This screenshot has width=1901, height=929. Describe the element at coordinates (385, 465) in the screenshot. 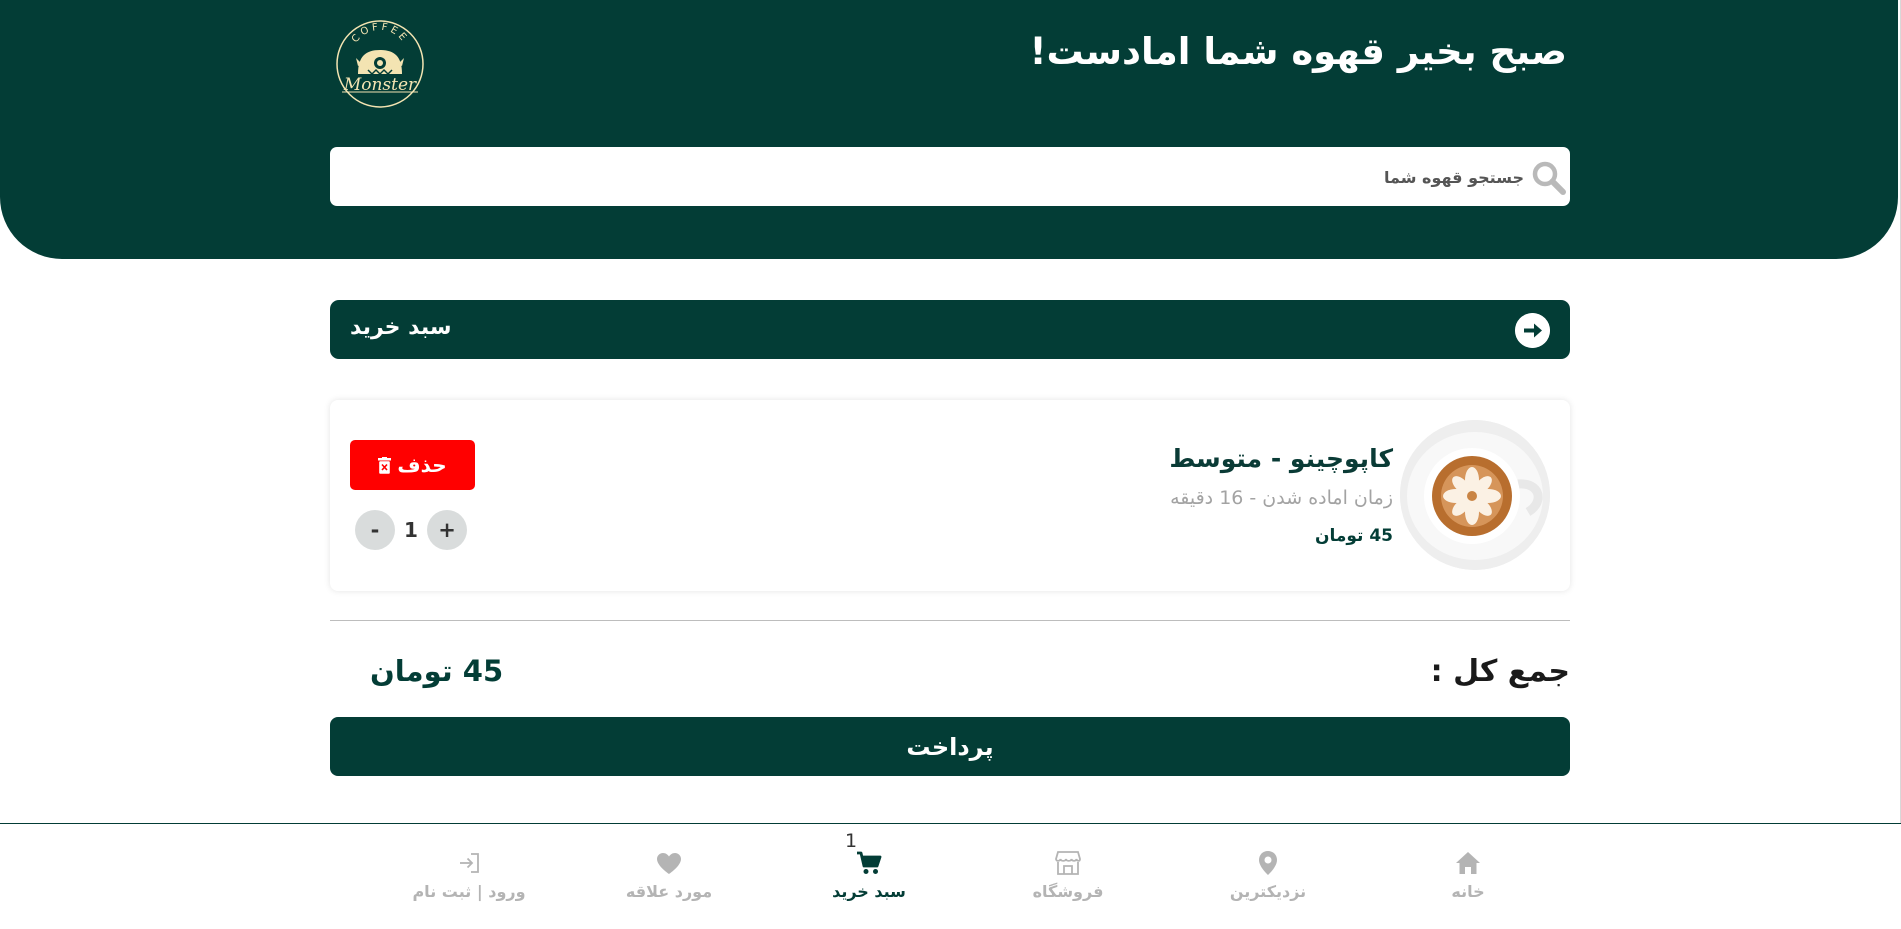

I see `trash-icon` at that location.